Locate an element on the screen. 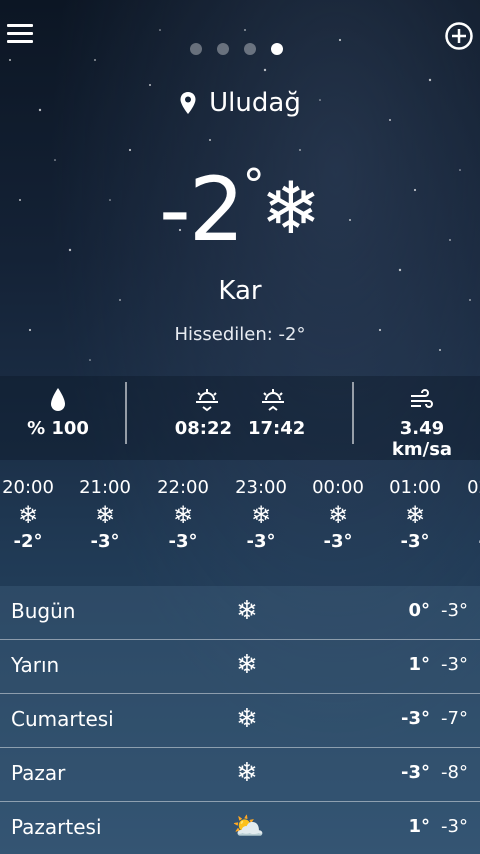 The width and height of the screenshot is (480, 854). hour-time: 02:00 is located at coordinates (473, 487).